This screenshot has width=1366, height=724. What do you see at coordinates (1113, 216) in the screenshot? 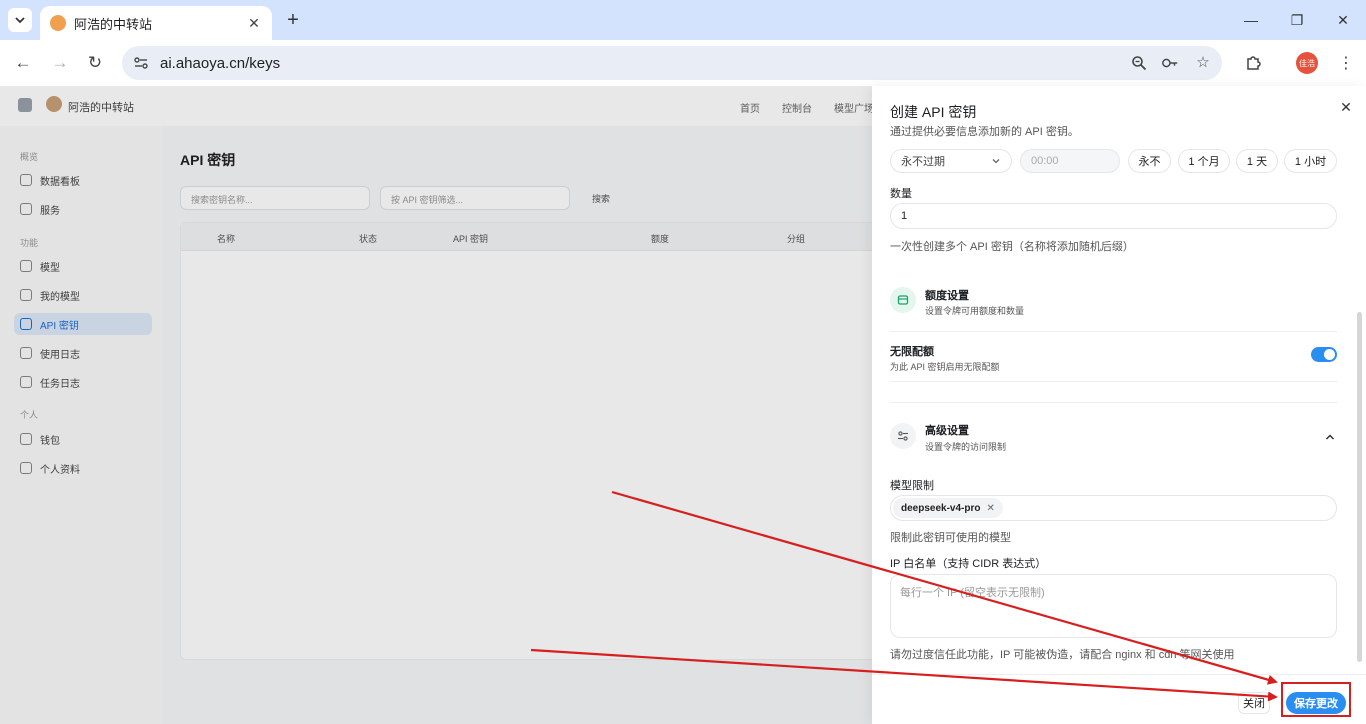
I see `quantity-input: 1` at bounding box center [1113, 216].